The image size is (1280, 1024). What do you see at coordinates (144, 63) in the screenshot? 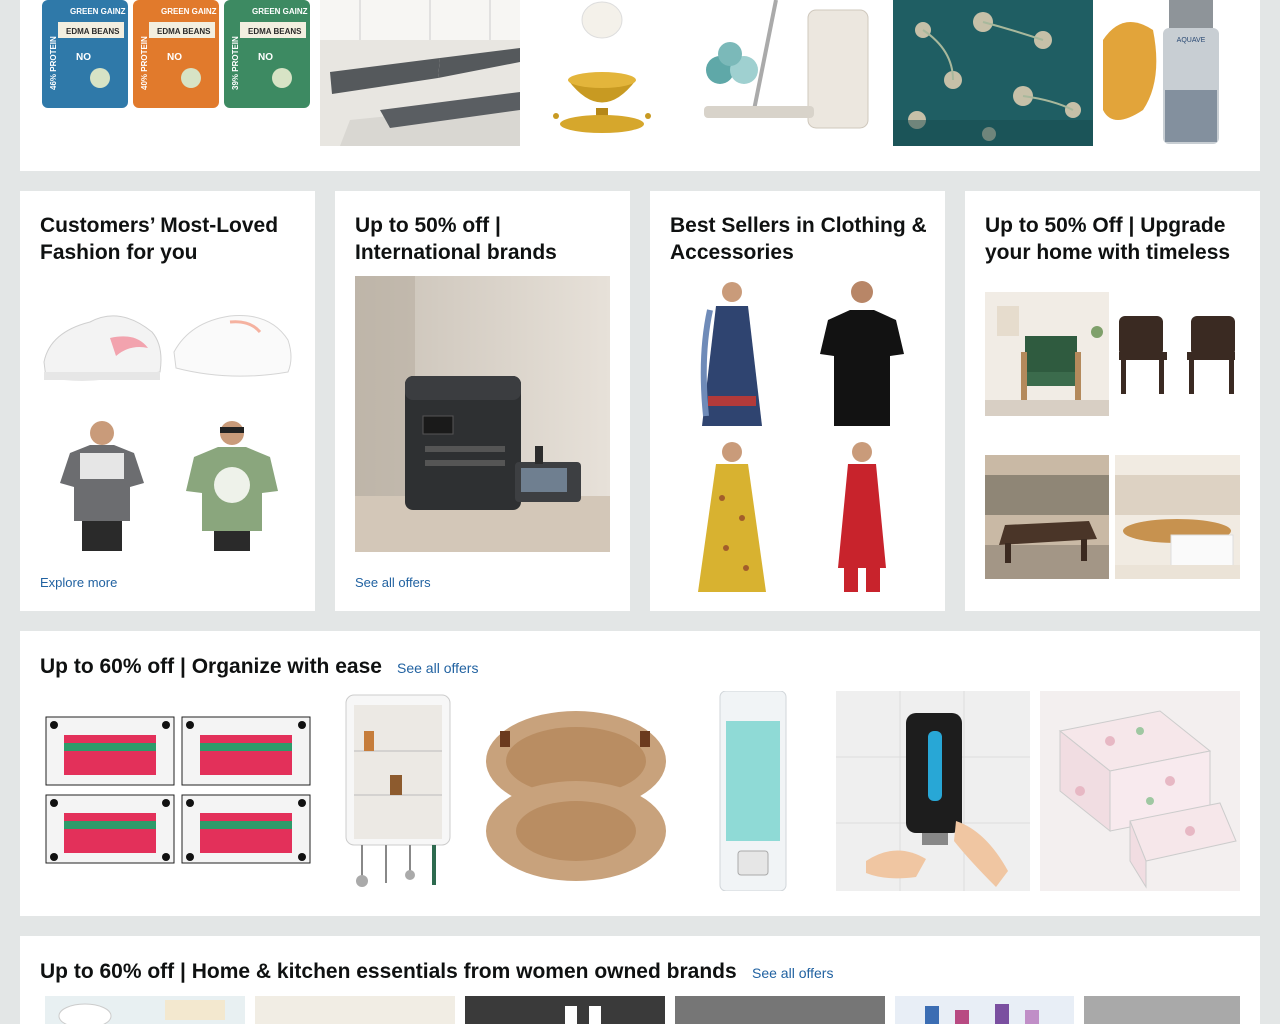
I see `svg-text: 40% PROTEIN` at bounding box center [144, 63].